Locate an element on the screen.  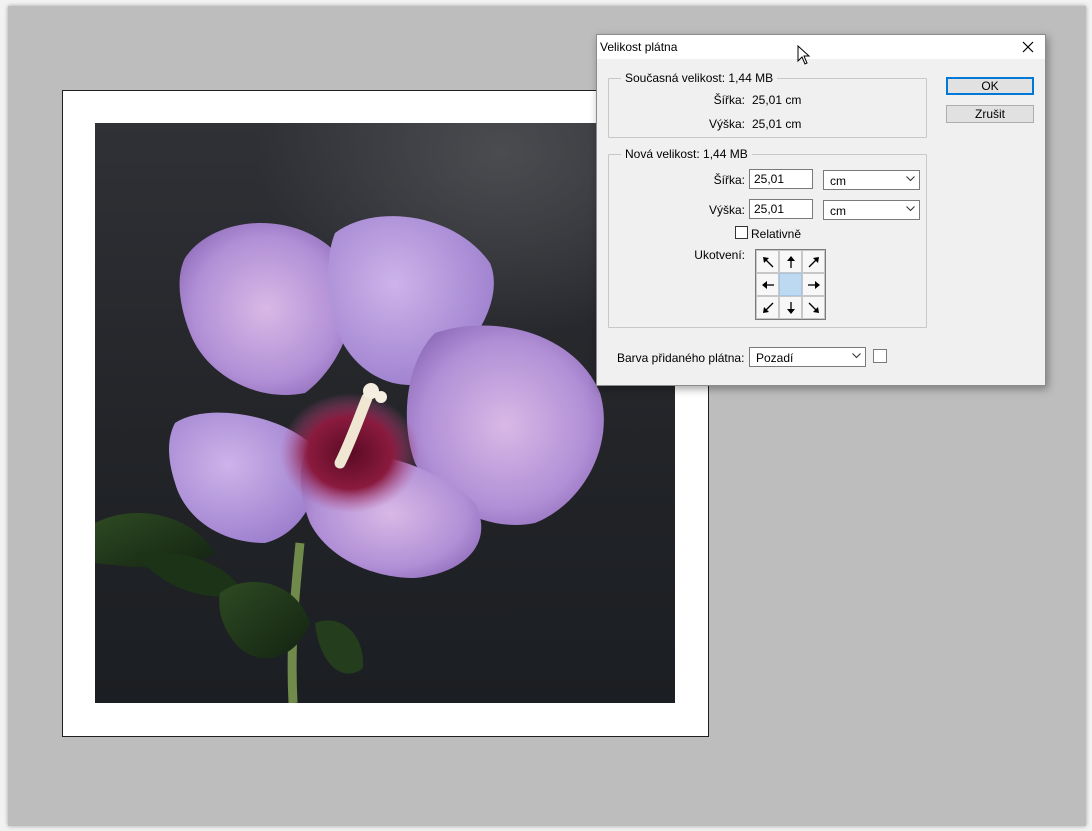
new-width-label: Šířka: is located at coordinates (729, 180).